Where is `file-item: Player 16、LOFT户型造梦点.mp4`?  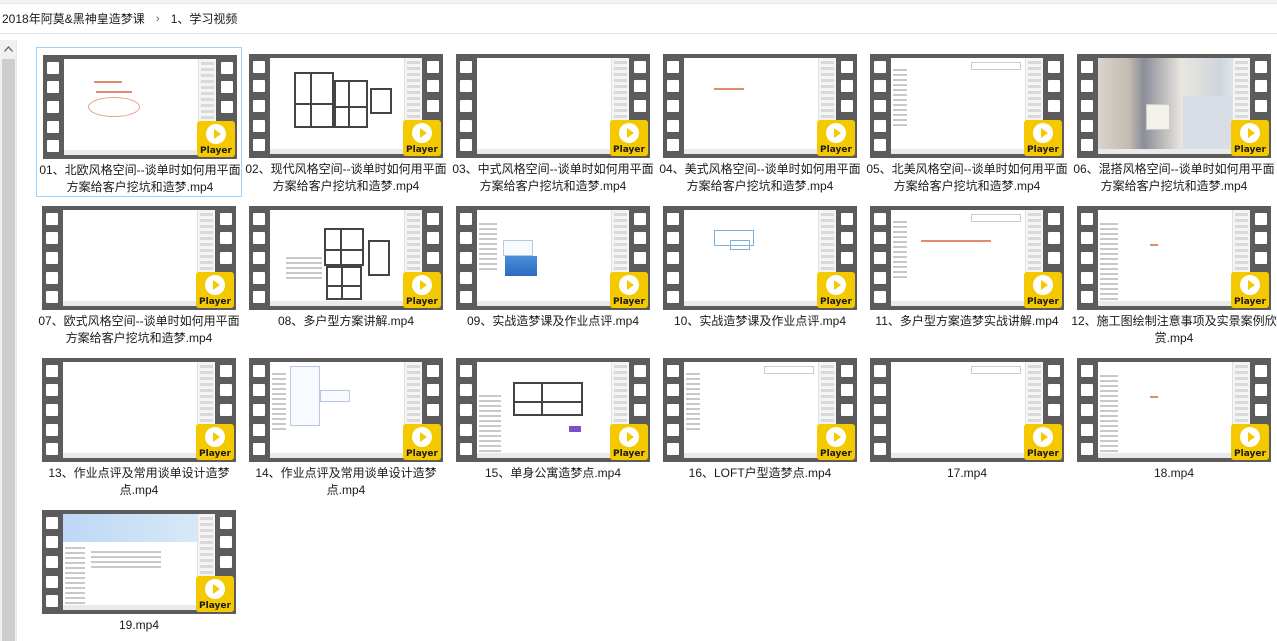 file-item: Player 16、LOFT户型造梦点.mp4 is located at coordinates (760, 426).